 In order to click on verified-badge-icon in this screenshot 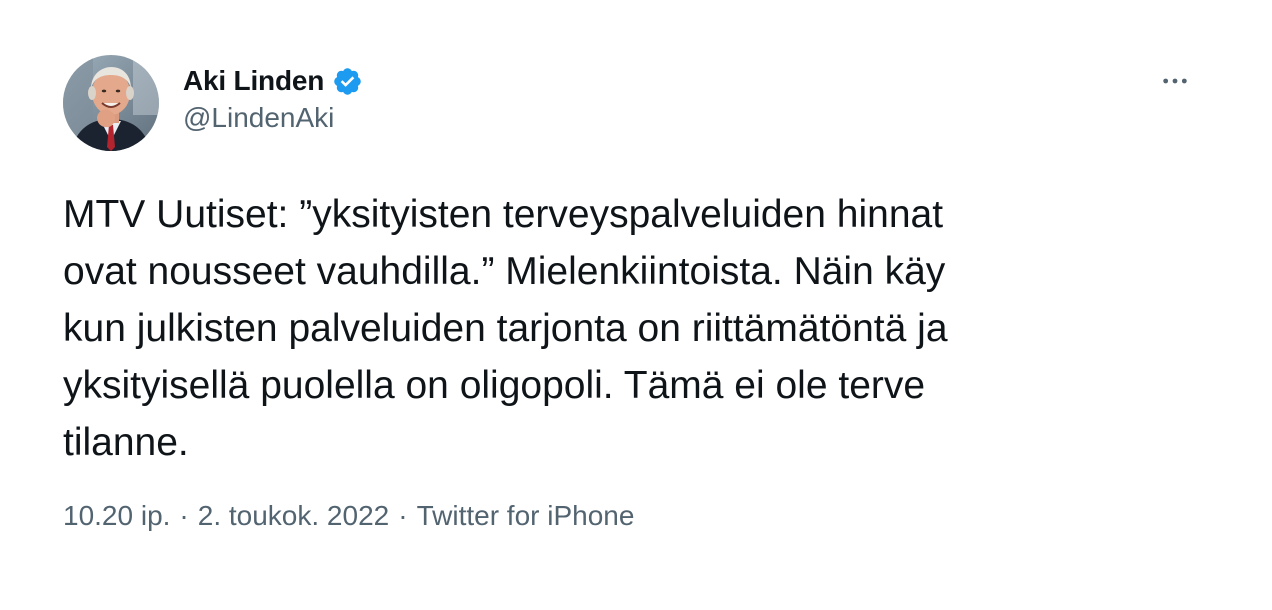, I will do `click(347, 81)`.